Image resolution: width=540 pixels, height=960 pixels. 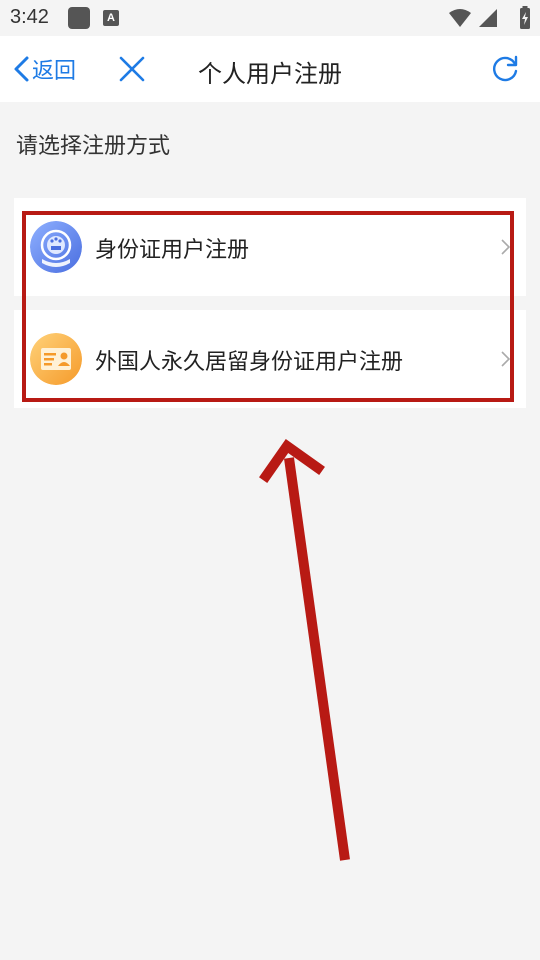 What do you see at coordinates (54, 71) in the screenshot?
I see `back-label: 返回` at bounding box center [54, 71].